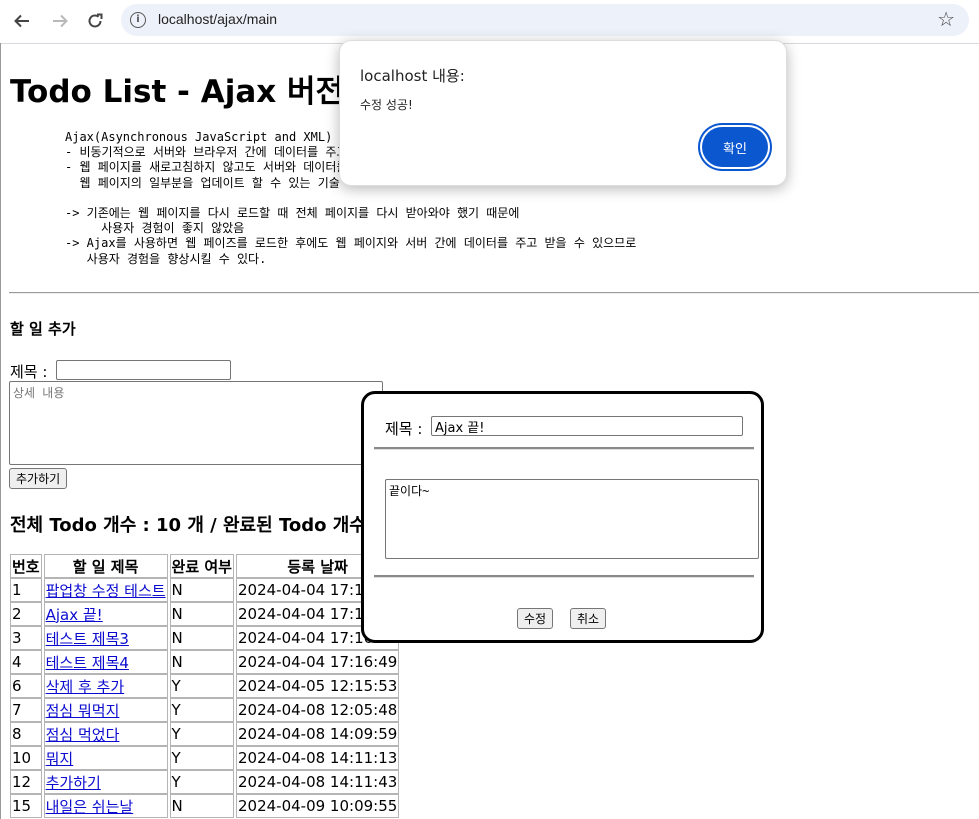 This screenshot has width=979, height=819. What do you see at coordinates (74, 615) in the screenshot?
I see `todo-title-link: Ajax 끝!` at bounding box center [74, 615].